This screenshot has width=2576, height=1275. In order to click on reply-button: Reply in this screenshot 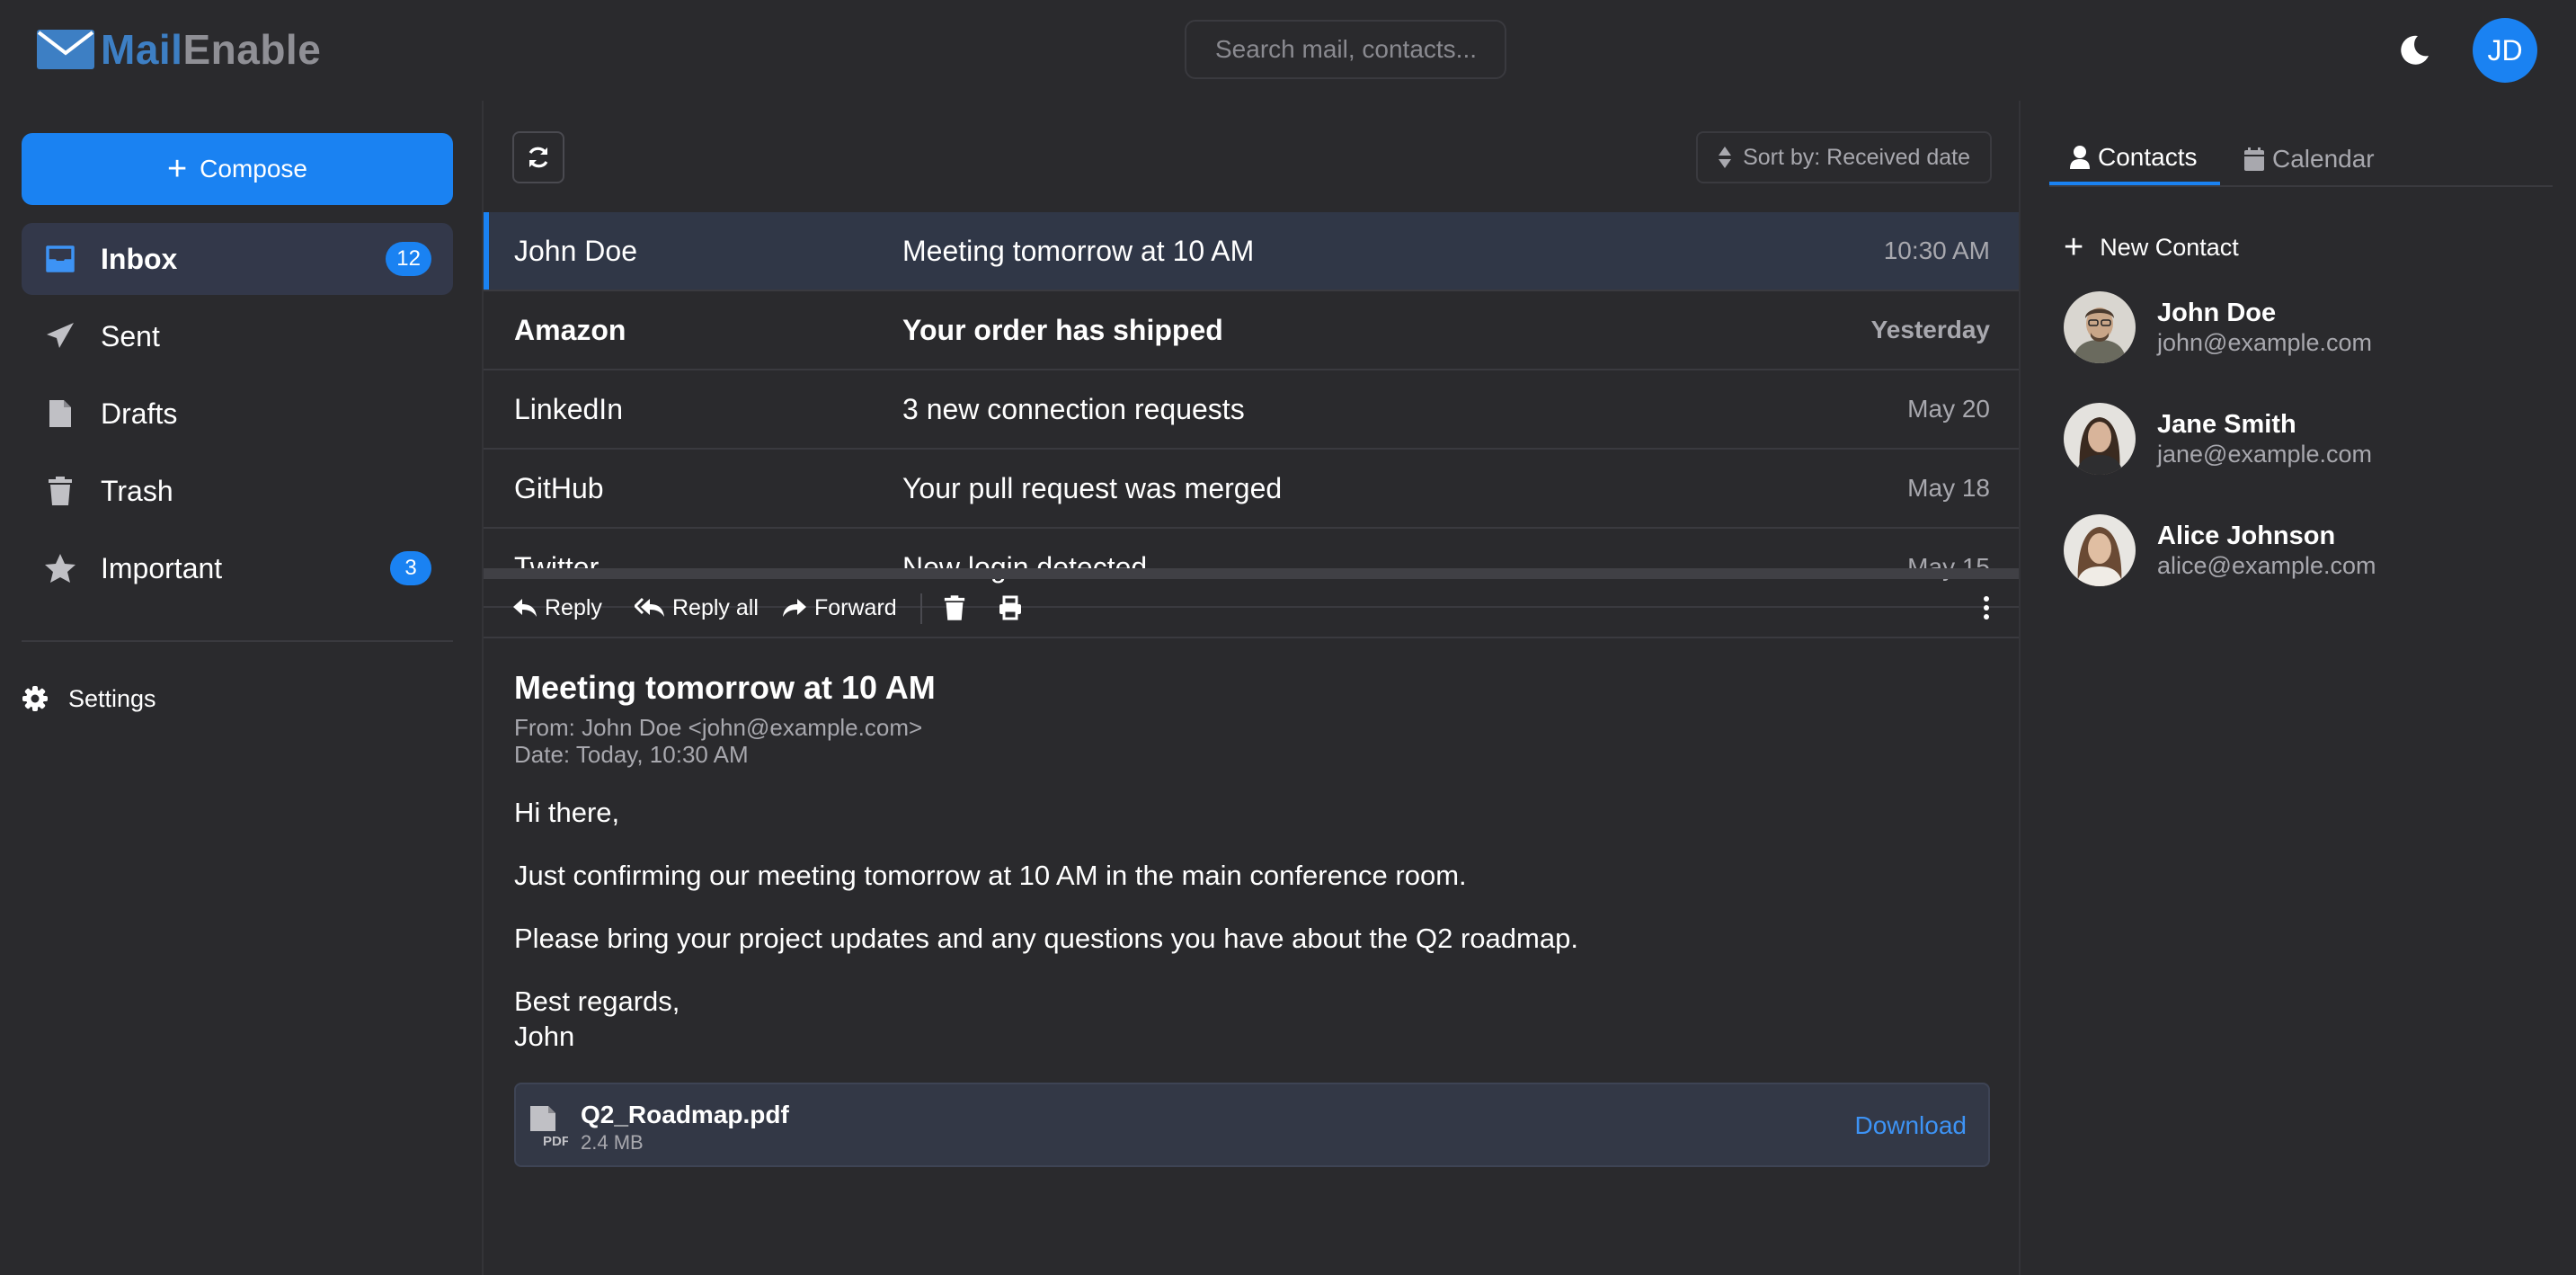, I will do `click(557, 608)`.